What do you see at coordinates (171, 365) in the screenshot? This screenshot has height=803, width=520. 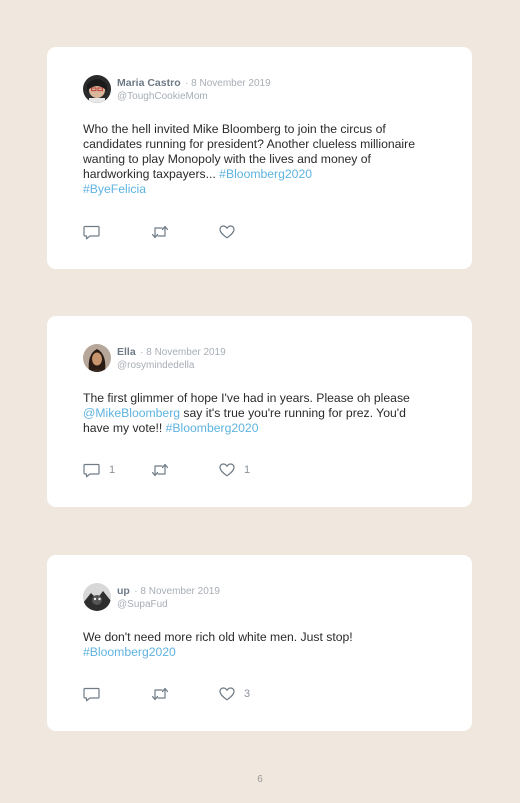 I see `author-handle: @rosymindedella` at bounding box center [171, 365].